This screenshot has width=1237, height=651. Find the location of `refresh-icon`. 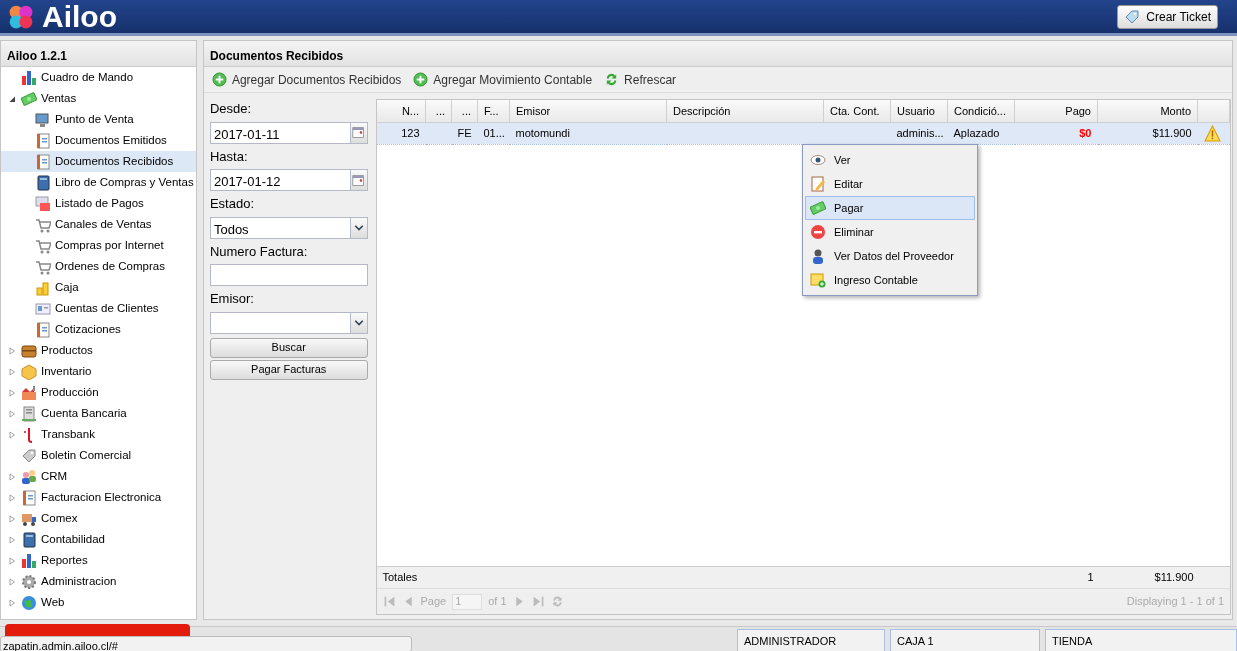

refresh-icon is located at coordinates (557, 601).